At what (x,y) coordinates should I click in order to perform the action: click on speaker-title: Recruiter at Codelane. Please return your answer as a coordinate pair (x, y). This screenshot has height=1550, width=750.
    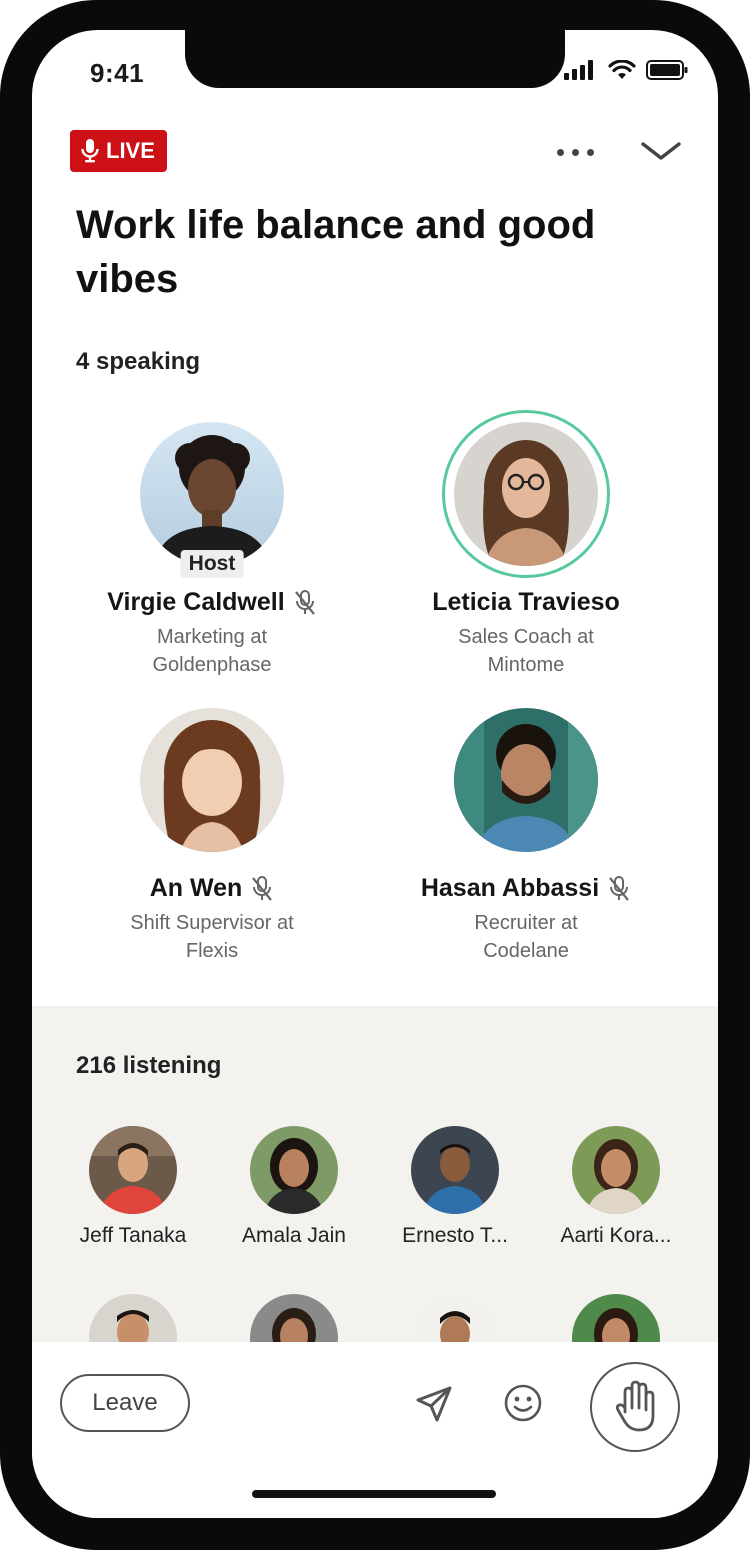
    Looking at the image, I should click on (526, 937).